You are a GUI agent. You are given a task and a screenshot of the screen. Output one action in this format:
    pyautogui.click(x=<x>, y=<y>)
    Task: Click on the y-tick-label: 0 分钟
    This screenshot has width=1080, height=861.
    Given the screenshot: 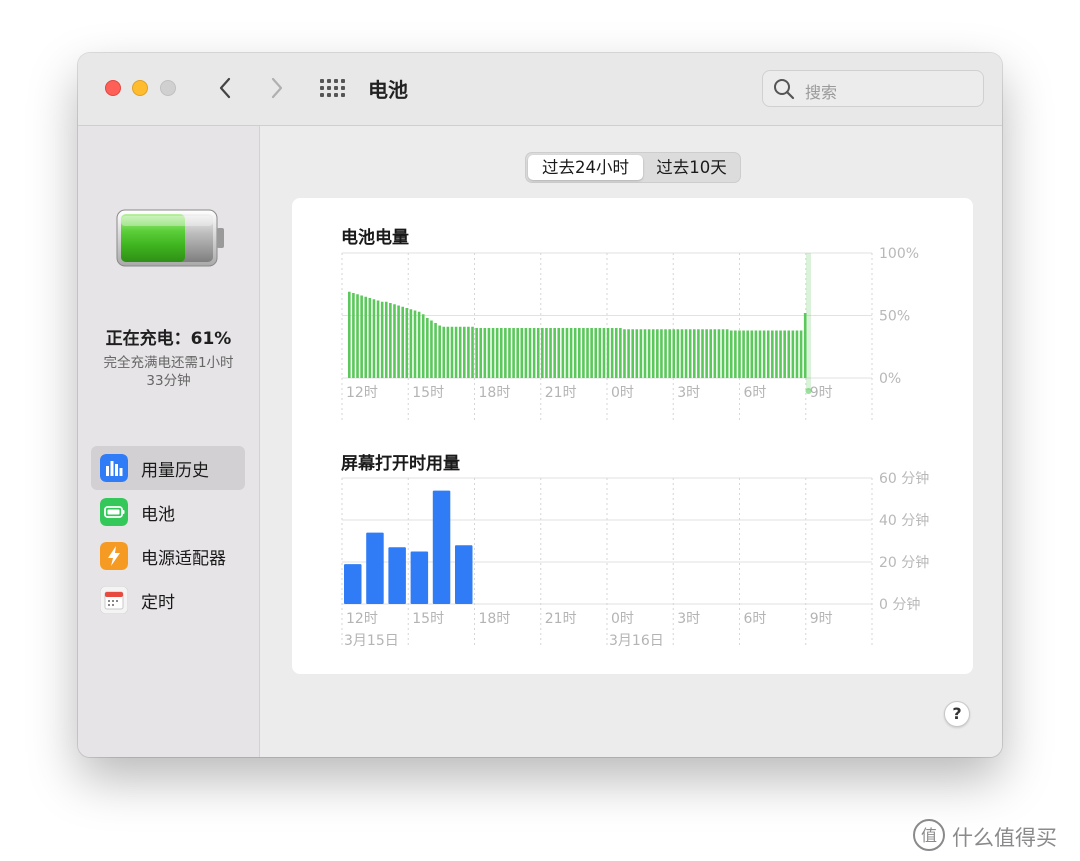 What is the action you would take?
    pyautogui.click(x=899, y=604)
    